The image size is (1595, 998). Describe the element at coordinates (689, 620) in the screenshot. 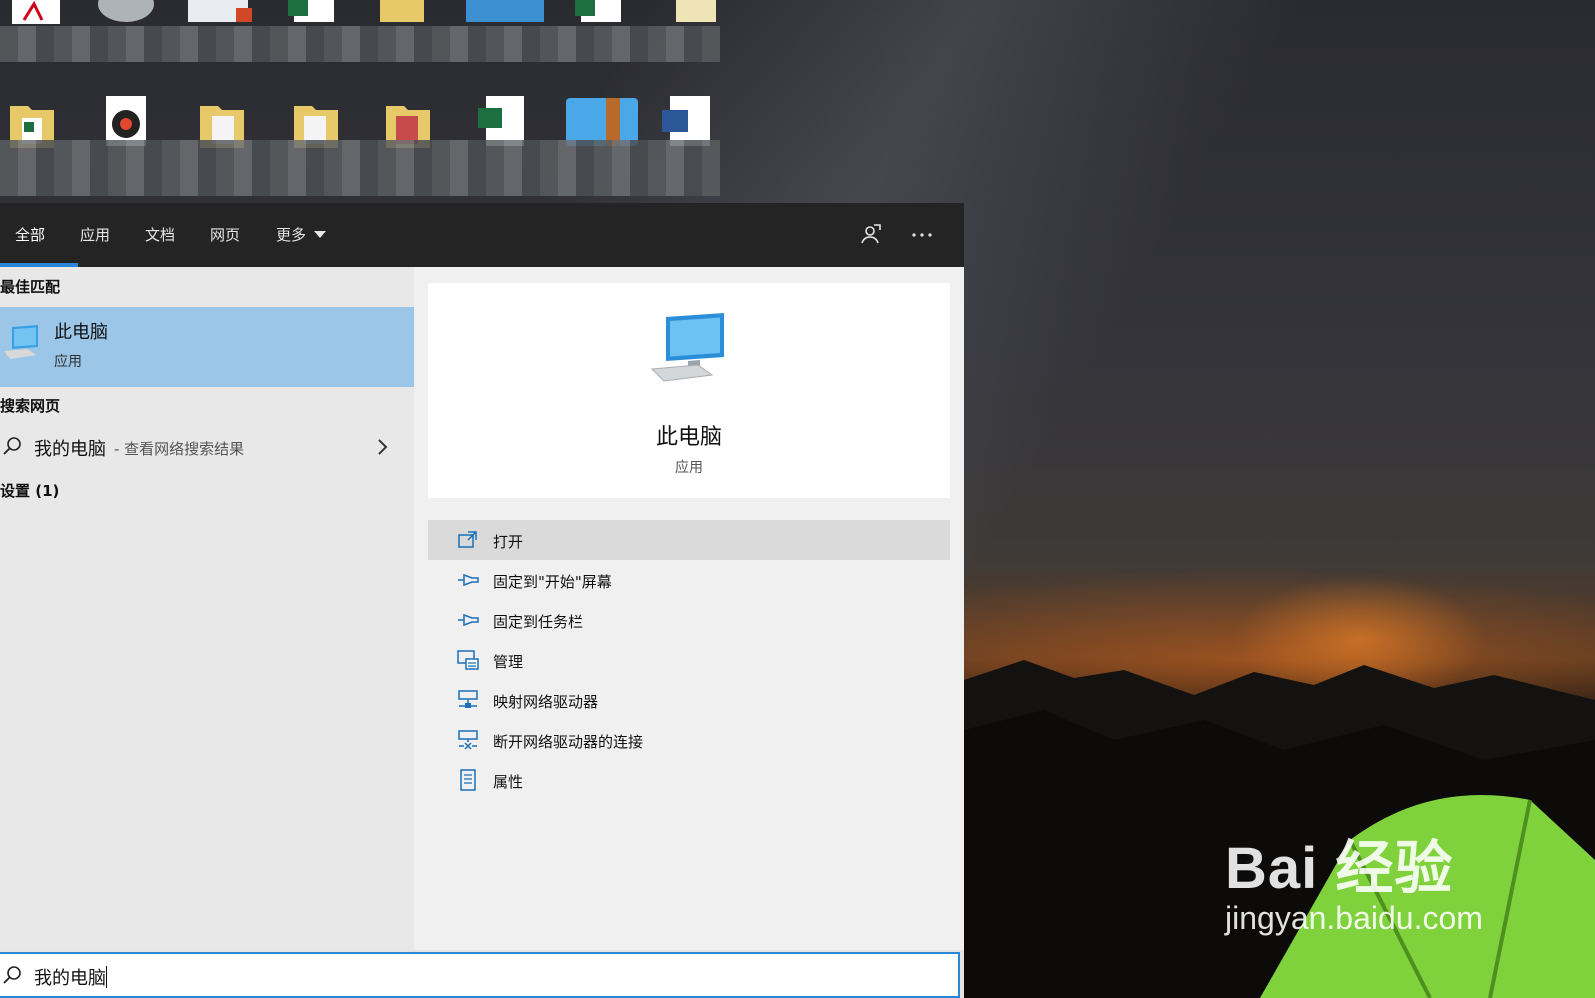

I see `action-pin-taskbar: 固定到任务栏` at that location.